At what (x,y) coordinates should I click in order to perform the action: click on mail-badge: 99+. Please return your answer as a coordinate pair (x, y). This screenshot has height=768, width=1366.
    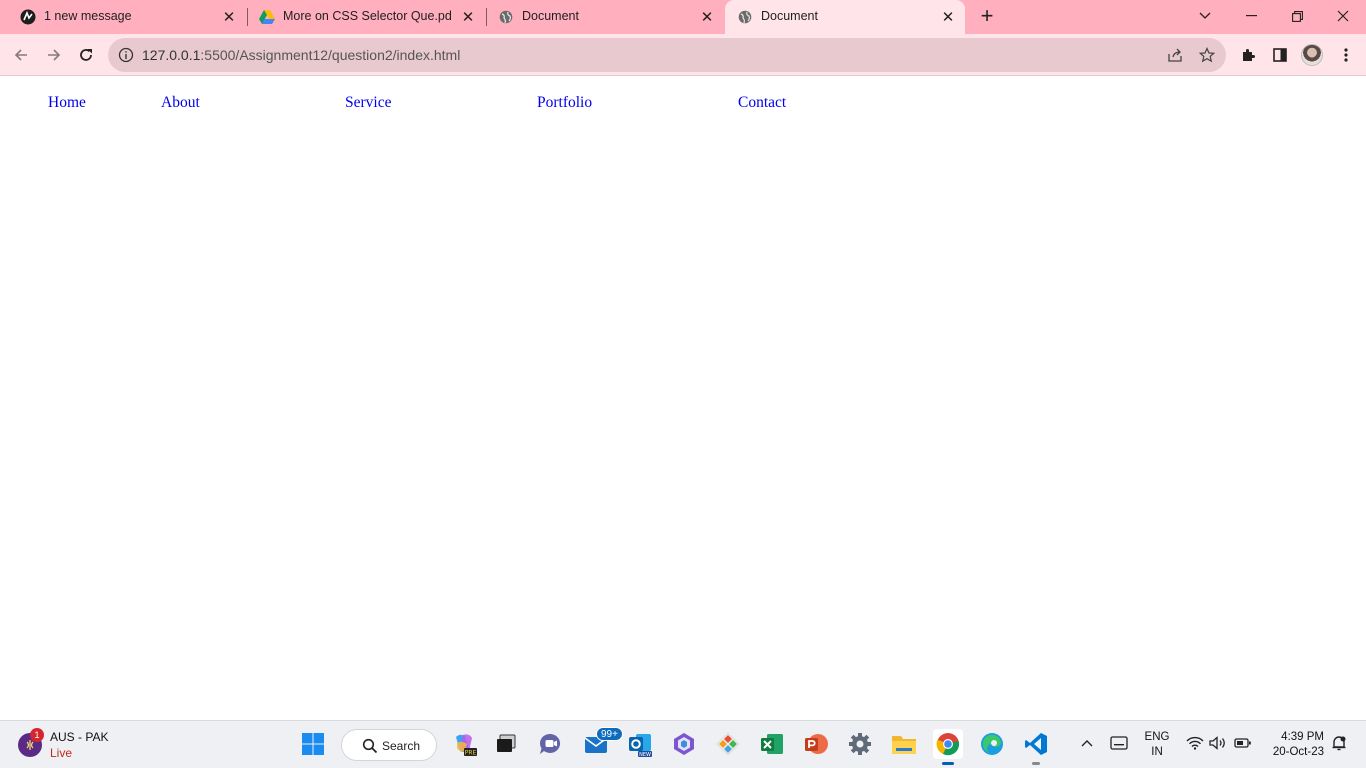
    Looking at the image, I should click on (609, 734).